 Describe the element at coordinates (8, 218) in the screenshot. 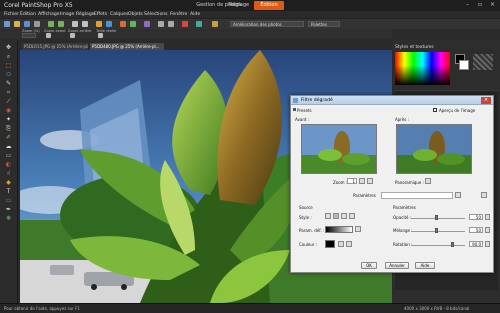

I see `warp-brush-icon: ❋` at that location.